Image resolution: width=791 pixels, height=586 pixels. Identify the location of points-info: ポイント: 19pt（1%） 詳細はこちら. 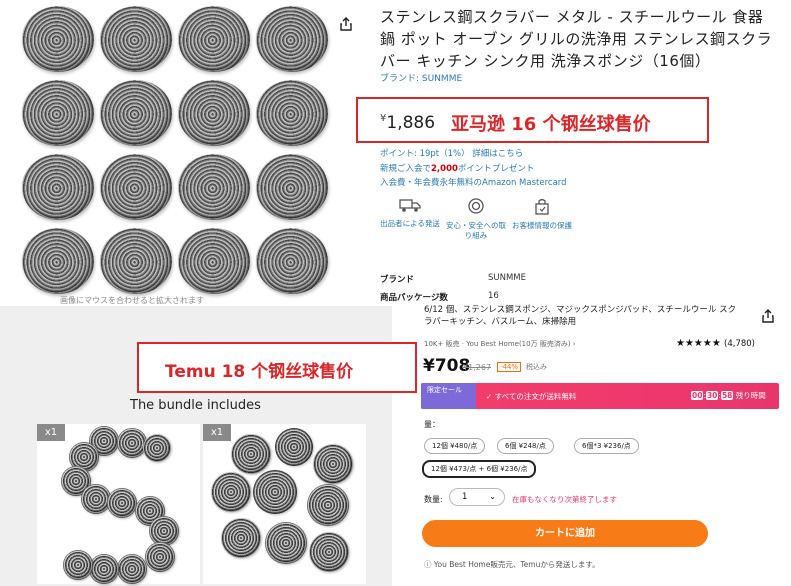
(451, 153).